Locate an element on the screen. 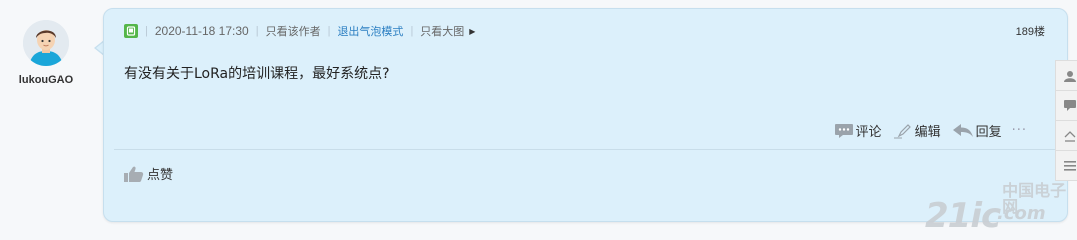 The image size is (1077, 240). brand-watermark: 21ic 中国电子网 .com is located at coordinates (1001, 209).